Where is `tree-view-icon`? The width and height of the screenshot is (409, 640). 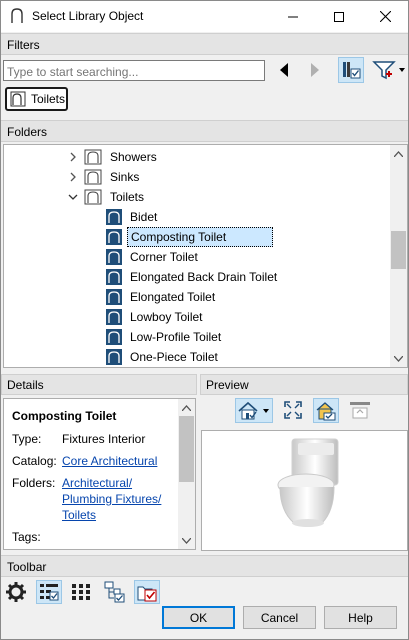
tree-view-icon is located at coordinates (114, 592).